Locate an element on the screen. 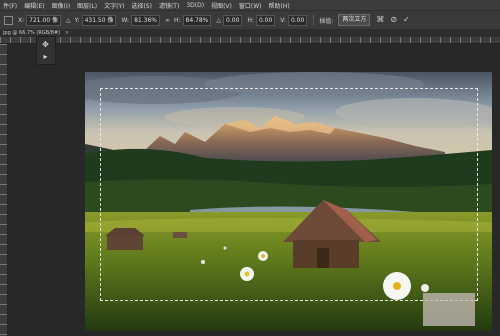  move-tool-icon: ✥ is located at coordinates (45, 44).